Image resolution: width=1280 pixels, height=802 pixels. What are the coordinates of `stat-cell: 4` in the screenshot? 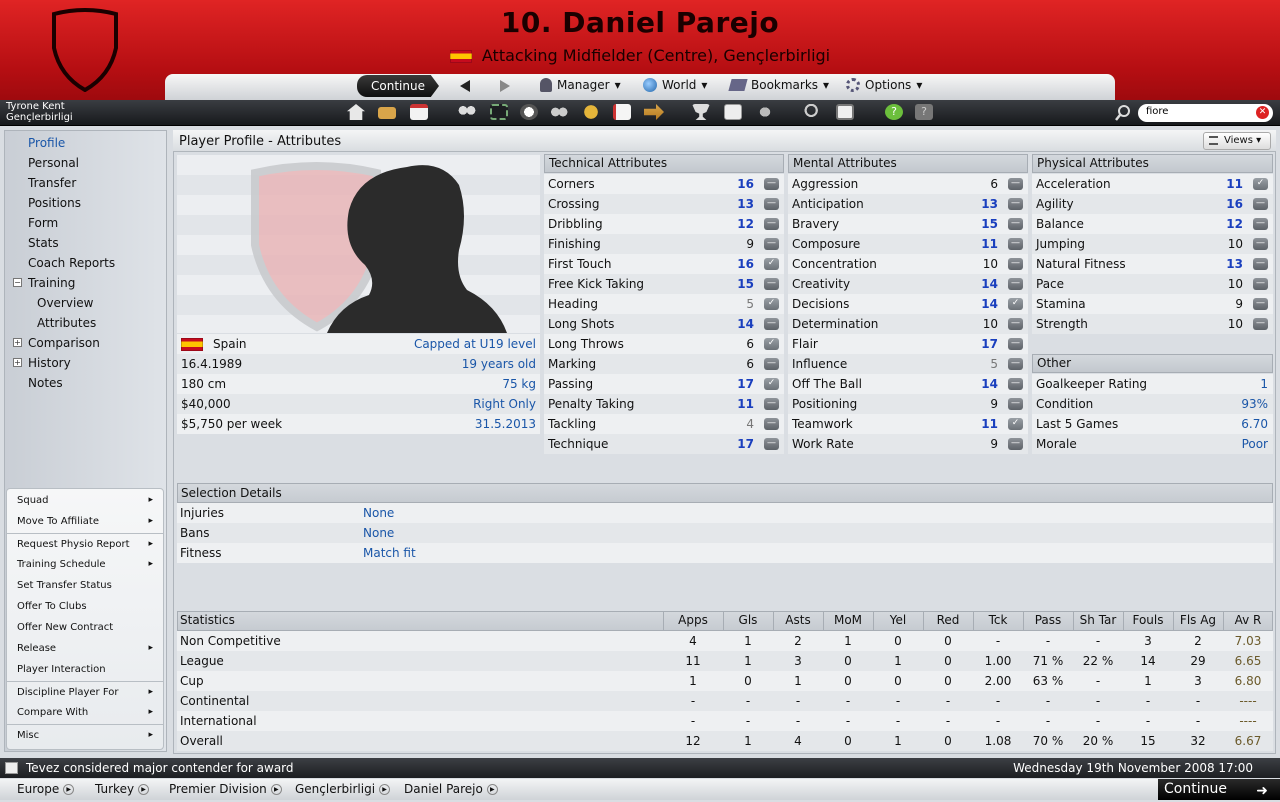 It's located at (798, 741).